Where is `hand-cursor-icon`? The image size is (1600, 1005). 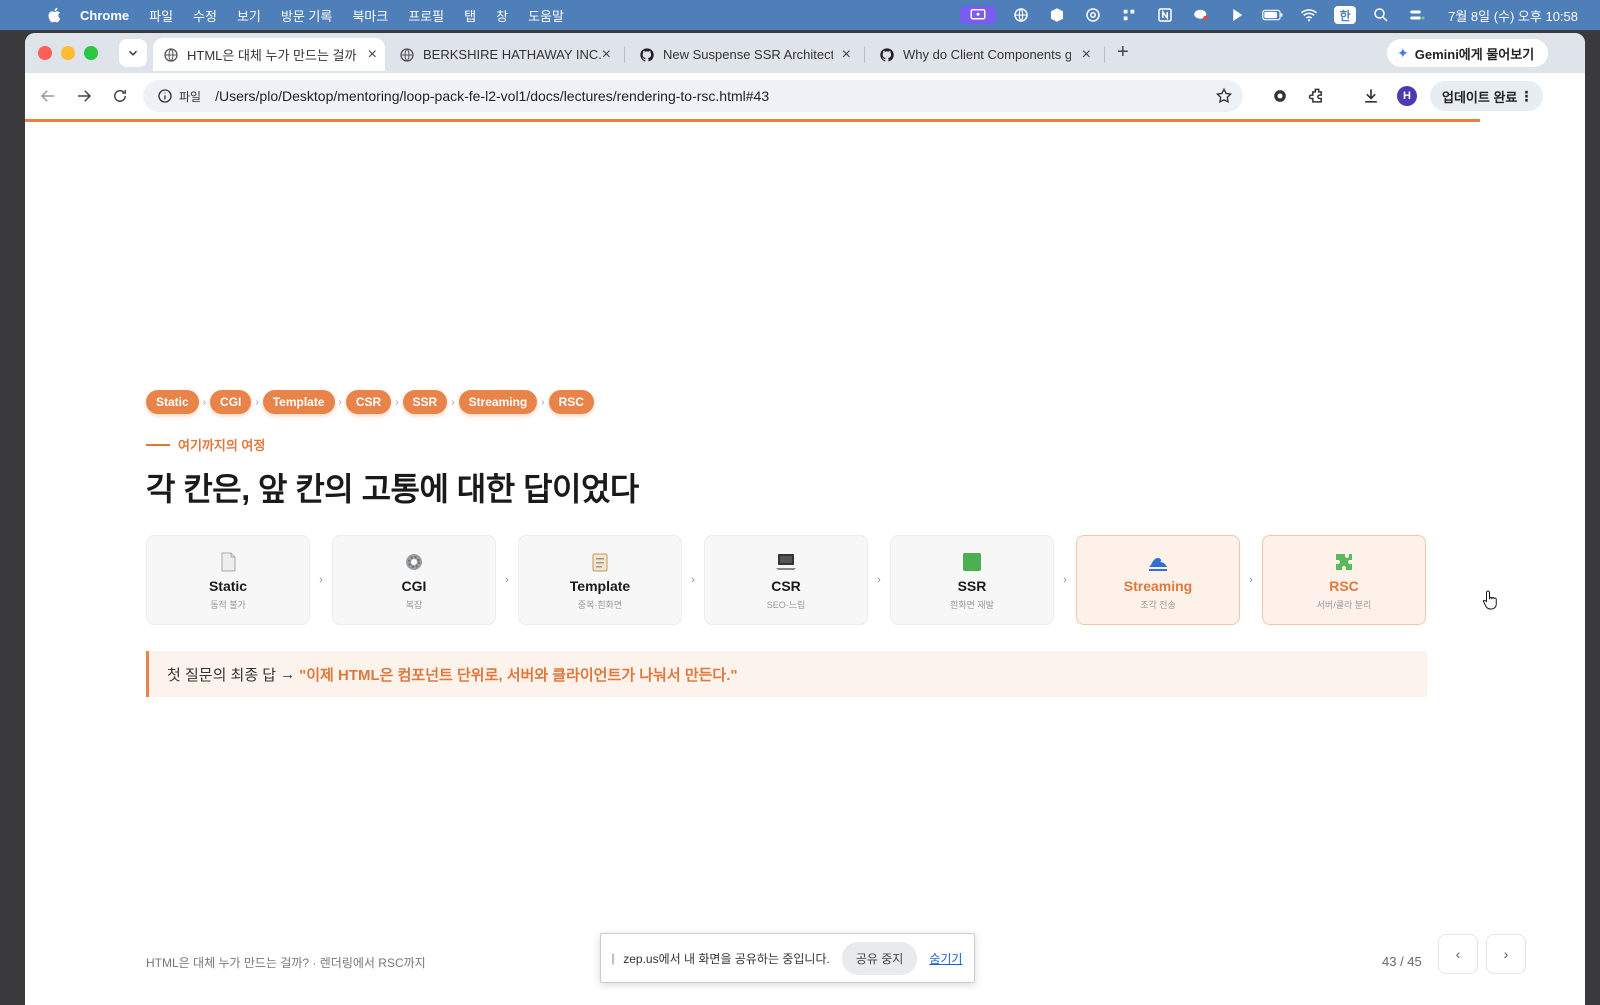
hand-cursor-icon is located at coordinates (1489, 600).